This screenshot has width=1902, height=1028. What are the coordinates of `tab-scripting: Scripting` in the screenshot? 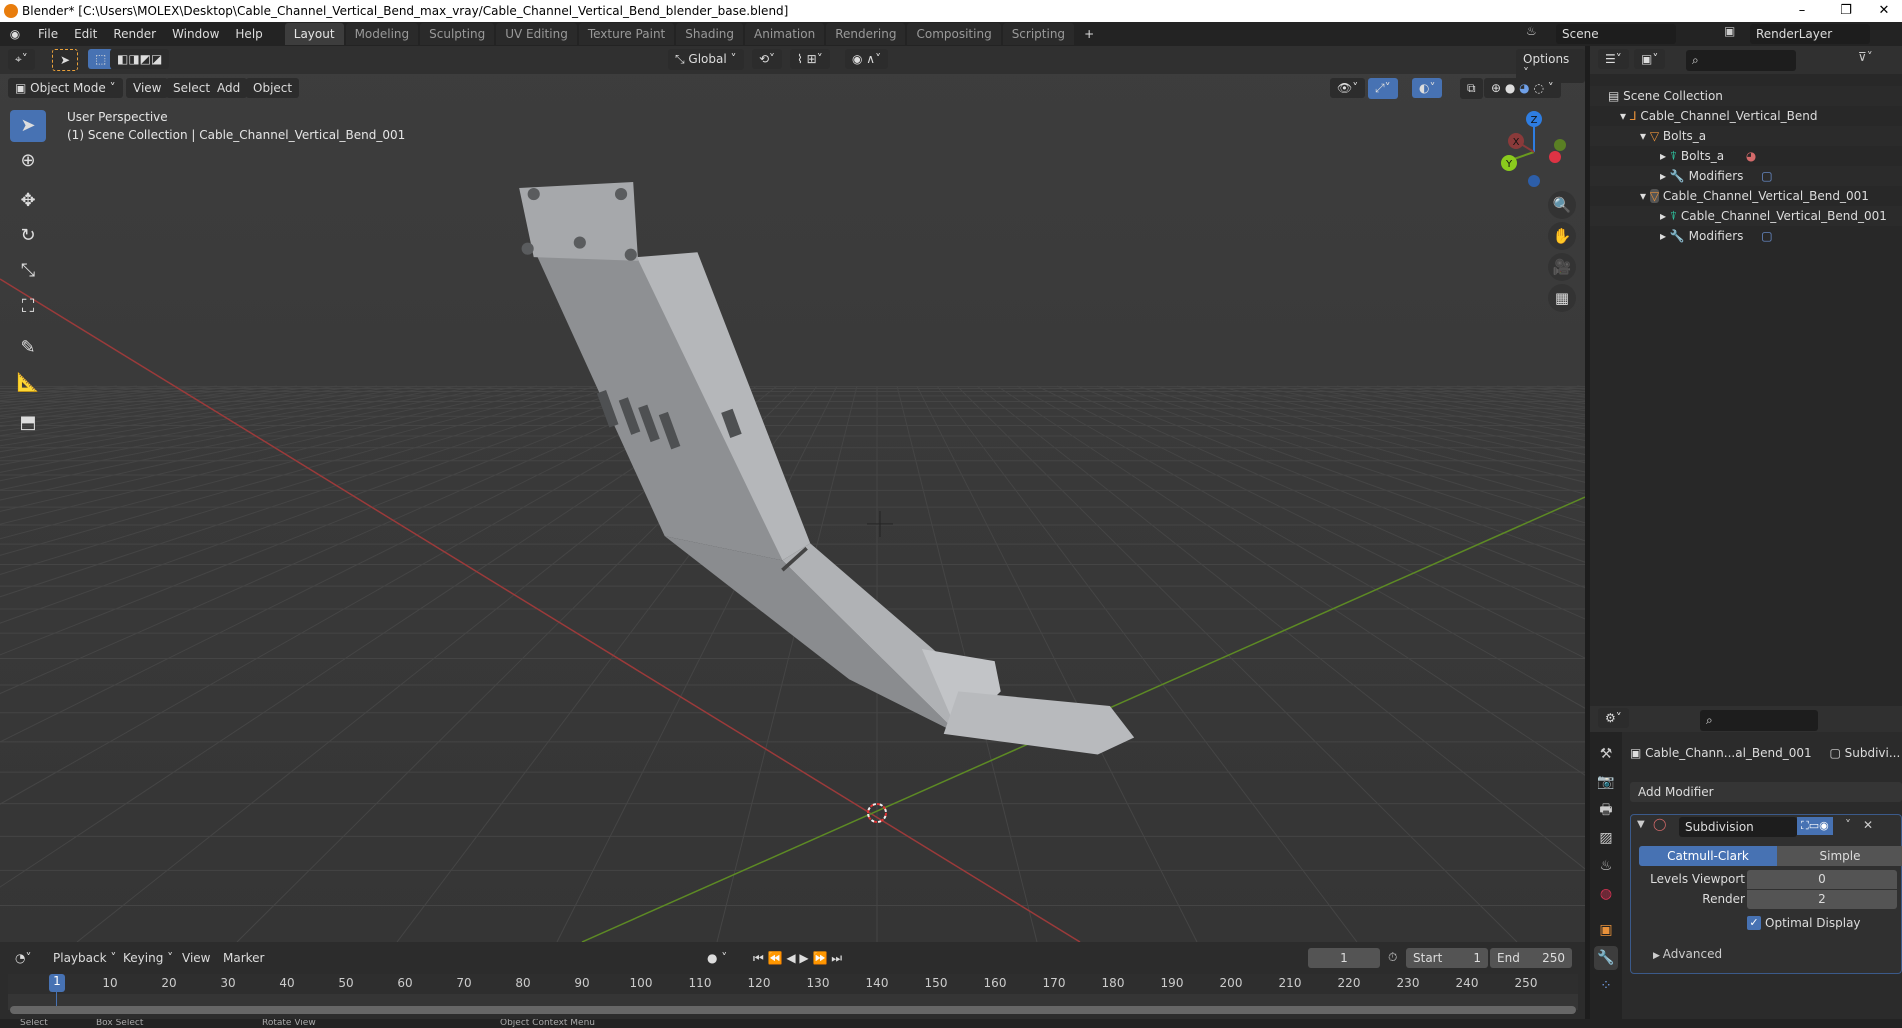 It's located at (1038, 34).